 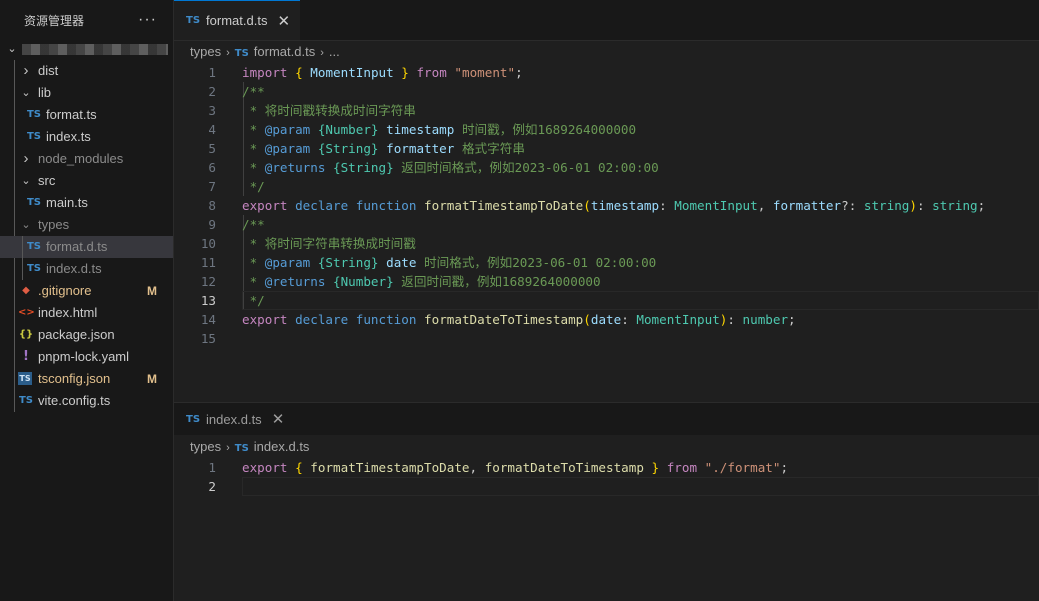 What do you see at coordinates (765, 205) in the screenshot?
I see `code-token: ,` at bounding box center [765, 205].